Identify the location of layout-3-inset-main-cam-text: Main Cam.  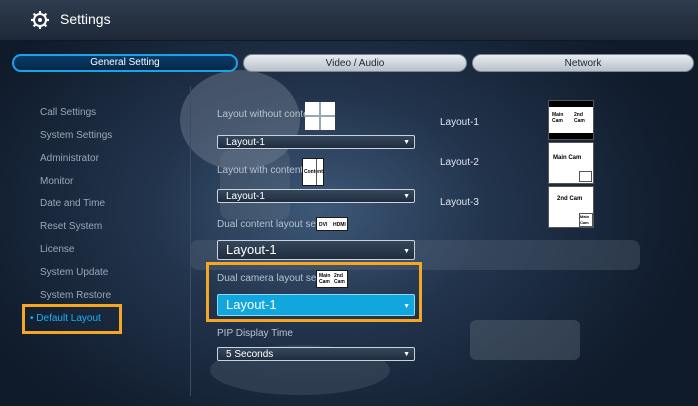
(586, 220).